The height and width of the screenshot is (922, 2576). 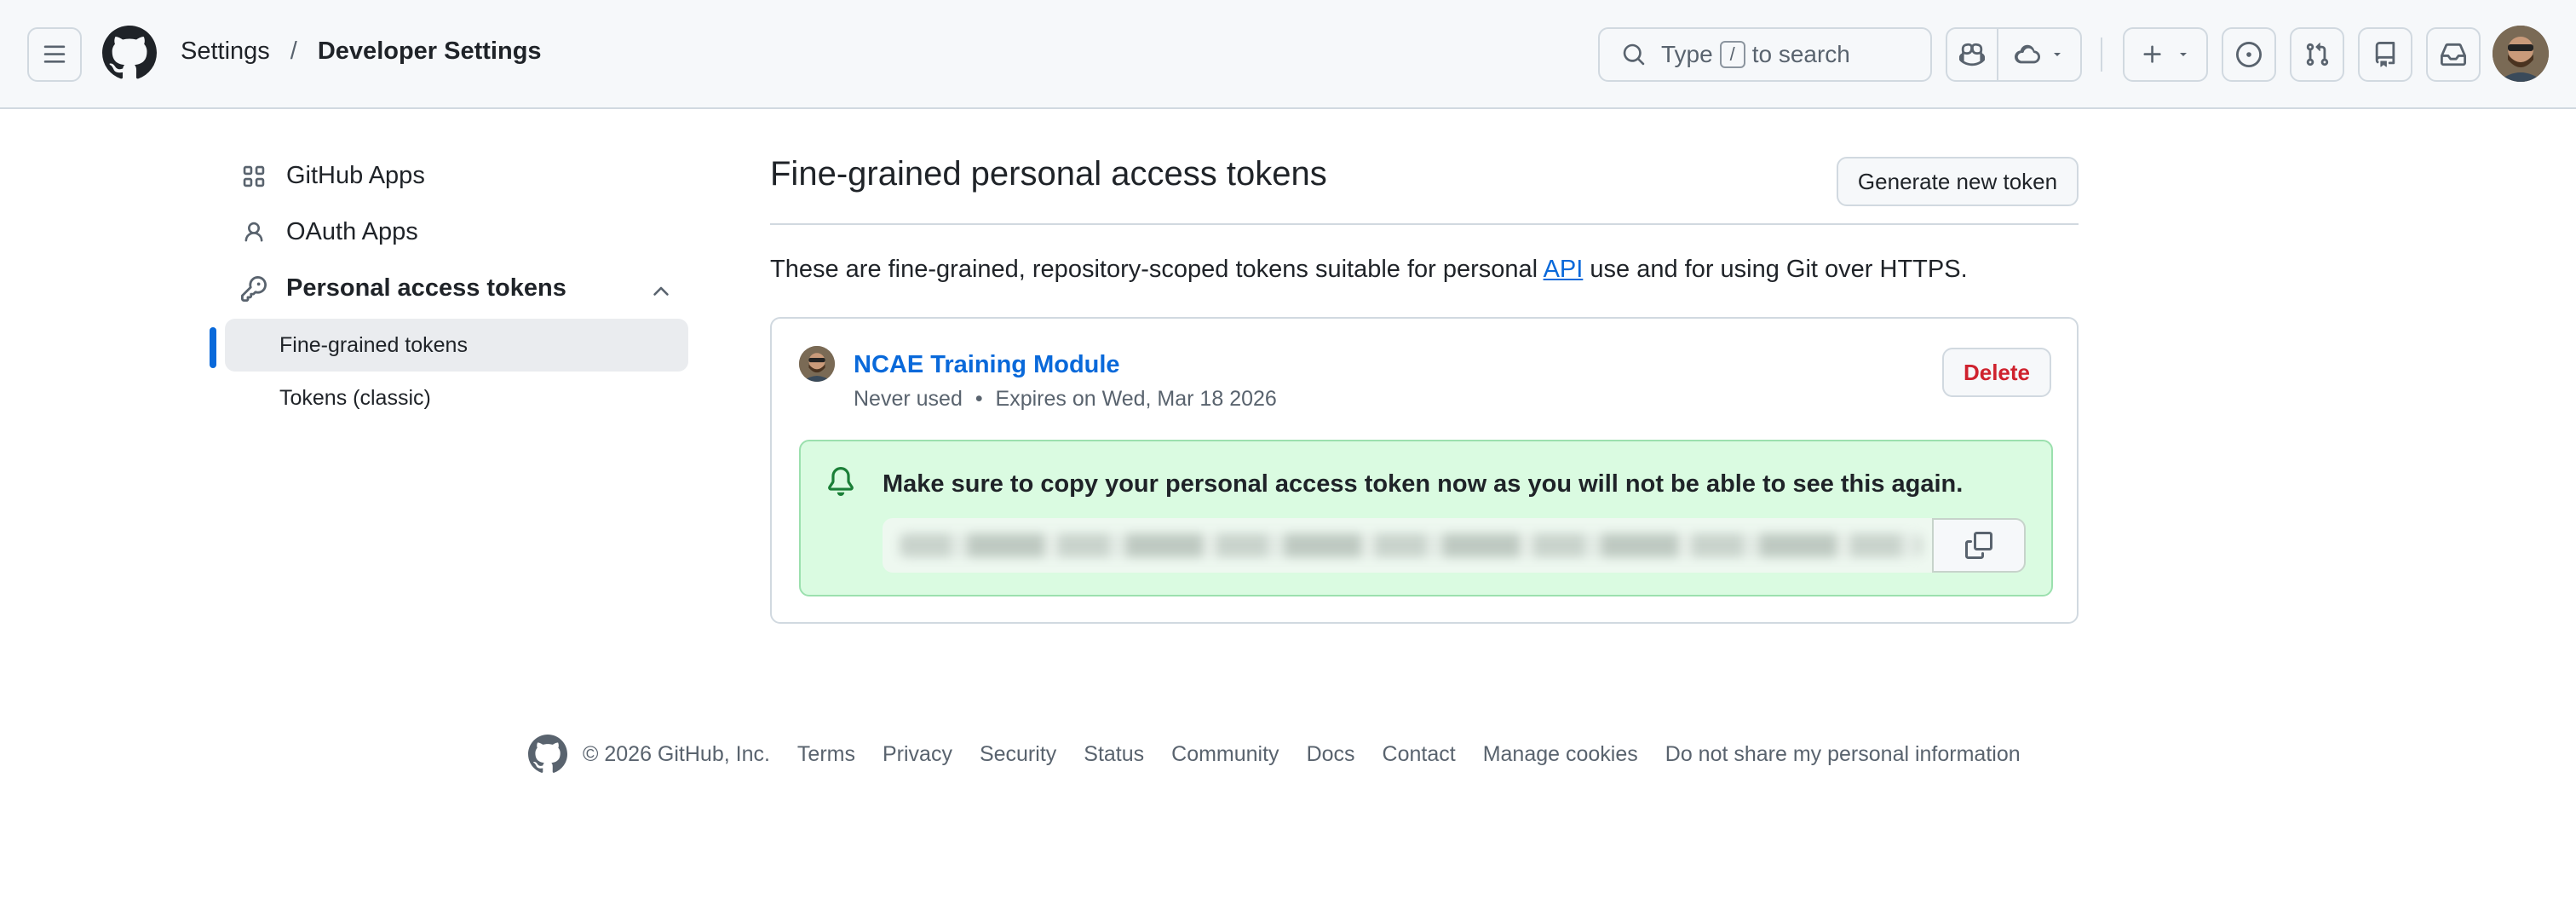 I want to click on cloud-icon, so click(x=2027, y=54).